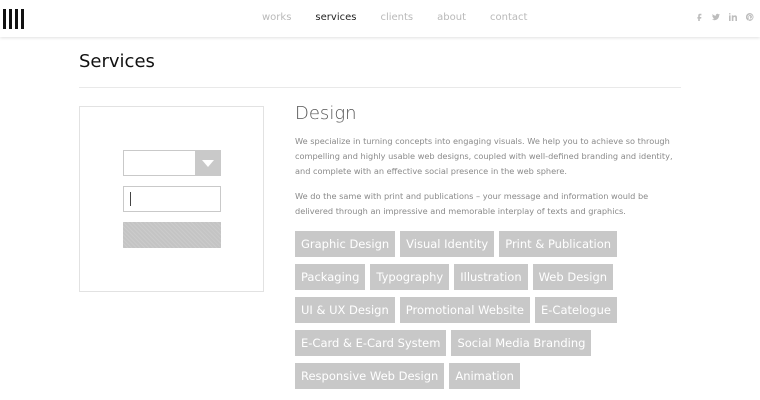  Describe the element at coordinates (276, 17) in the screenshot. I see `nav-item-works: works` at that location.